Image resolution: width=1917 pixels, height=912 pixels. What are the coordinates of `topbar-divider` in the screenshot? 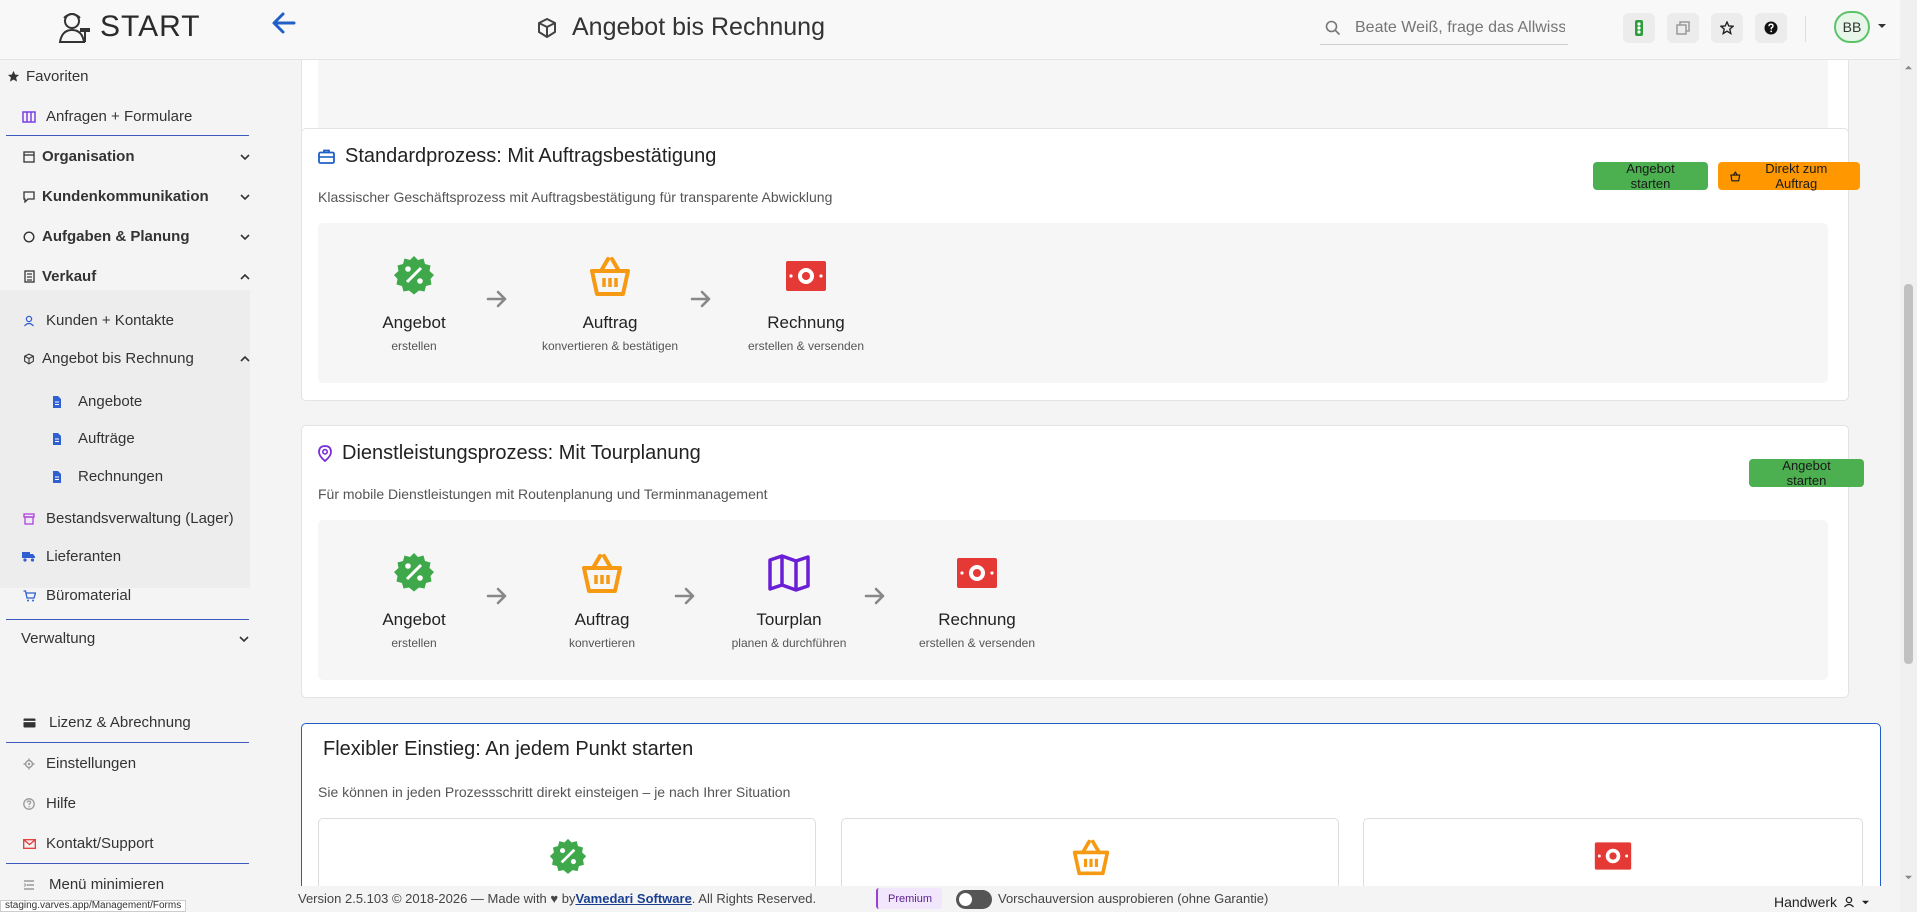 It's located at (1805, 29).